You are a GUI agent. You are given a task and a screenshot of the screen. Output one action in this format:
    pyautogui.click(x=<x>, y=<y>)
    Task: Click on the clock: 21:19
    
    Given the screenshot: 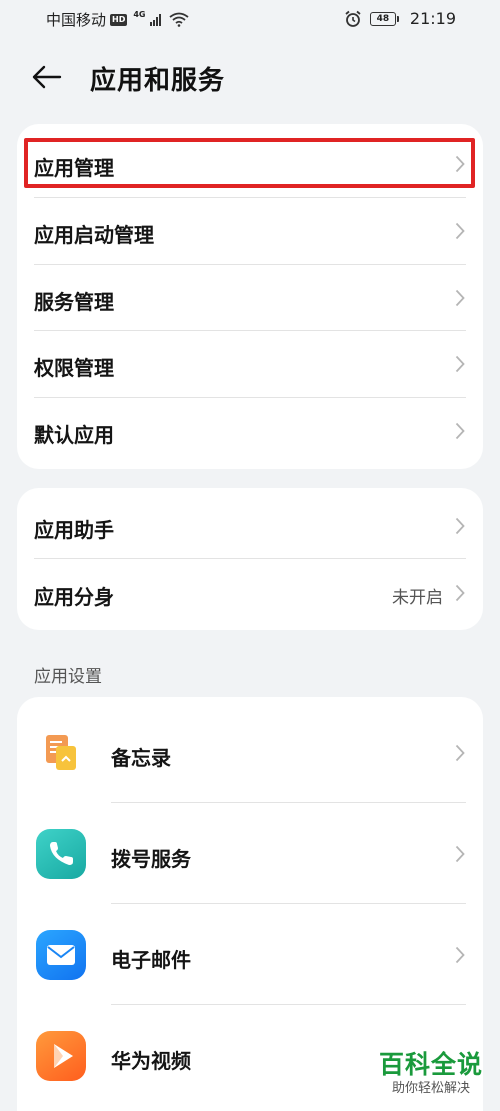 What is the action you would take?
    pyautogui.click(x=432, y=18)
    